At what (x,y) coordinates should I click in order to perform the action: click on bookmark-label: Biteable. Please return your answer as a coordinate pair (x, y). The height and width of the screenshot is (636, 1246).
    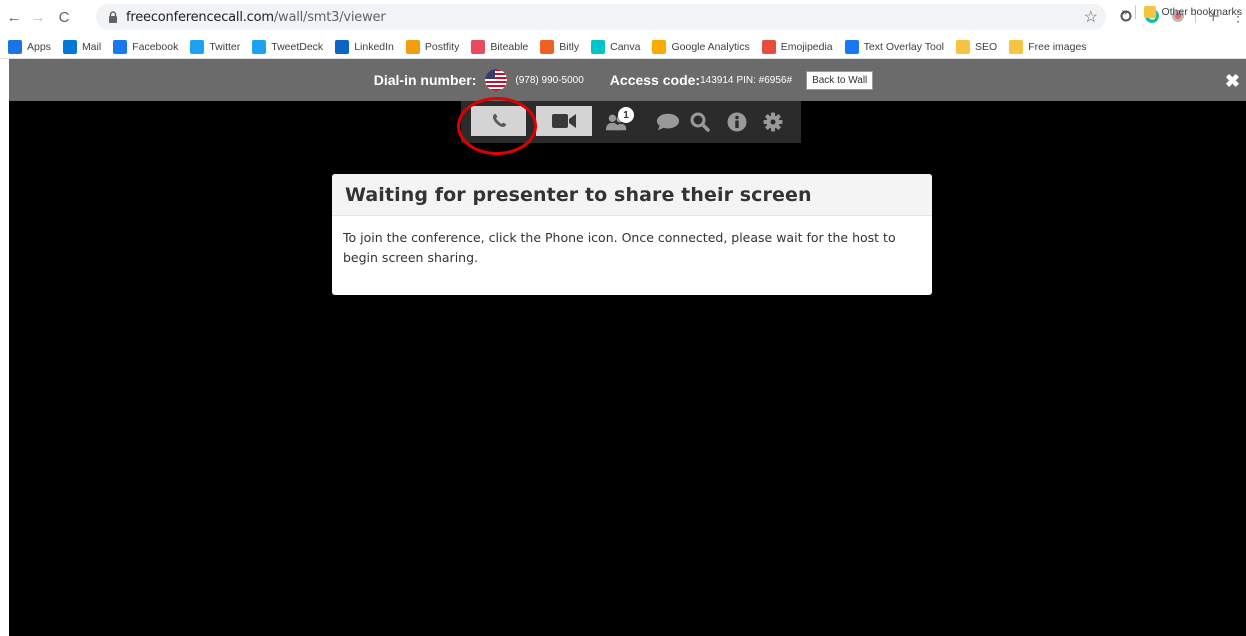
    Looking at the image, I should click on (509, 46).